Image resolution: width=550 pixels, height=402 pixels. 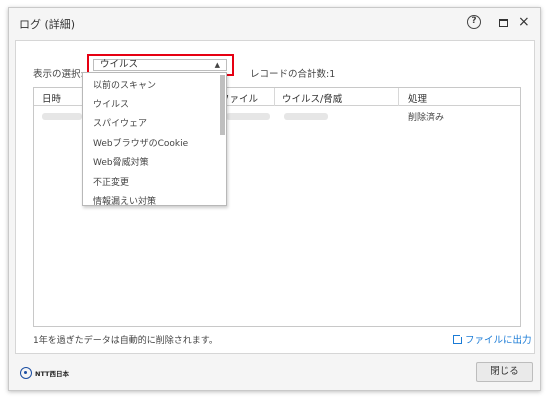 I want to click on retention-note: 1年を過ぎたデータは自動的に削除されます。, so click(x=125, y=341).